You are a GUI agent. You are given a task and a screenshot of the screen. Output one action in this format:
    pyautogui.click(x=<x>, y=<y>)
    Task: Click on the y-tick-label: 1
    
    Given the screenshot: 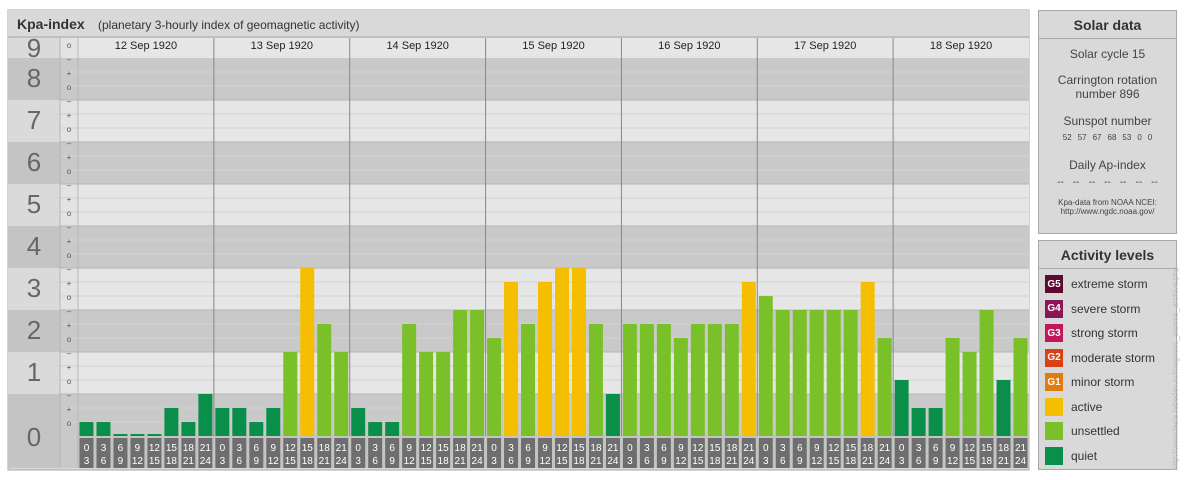 What is the action you would take?
    pyautogui.click(x=34, y=372)
    